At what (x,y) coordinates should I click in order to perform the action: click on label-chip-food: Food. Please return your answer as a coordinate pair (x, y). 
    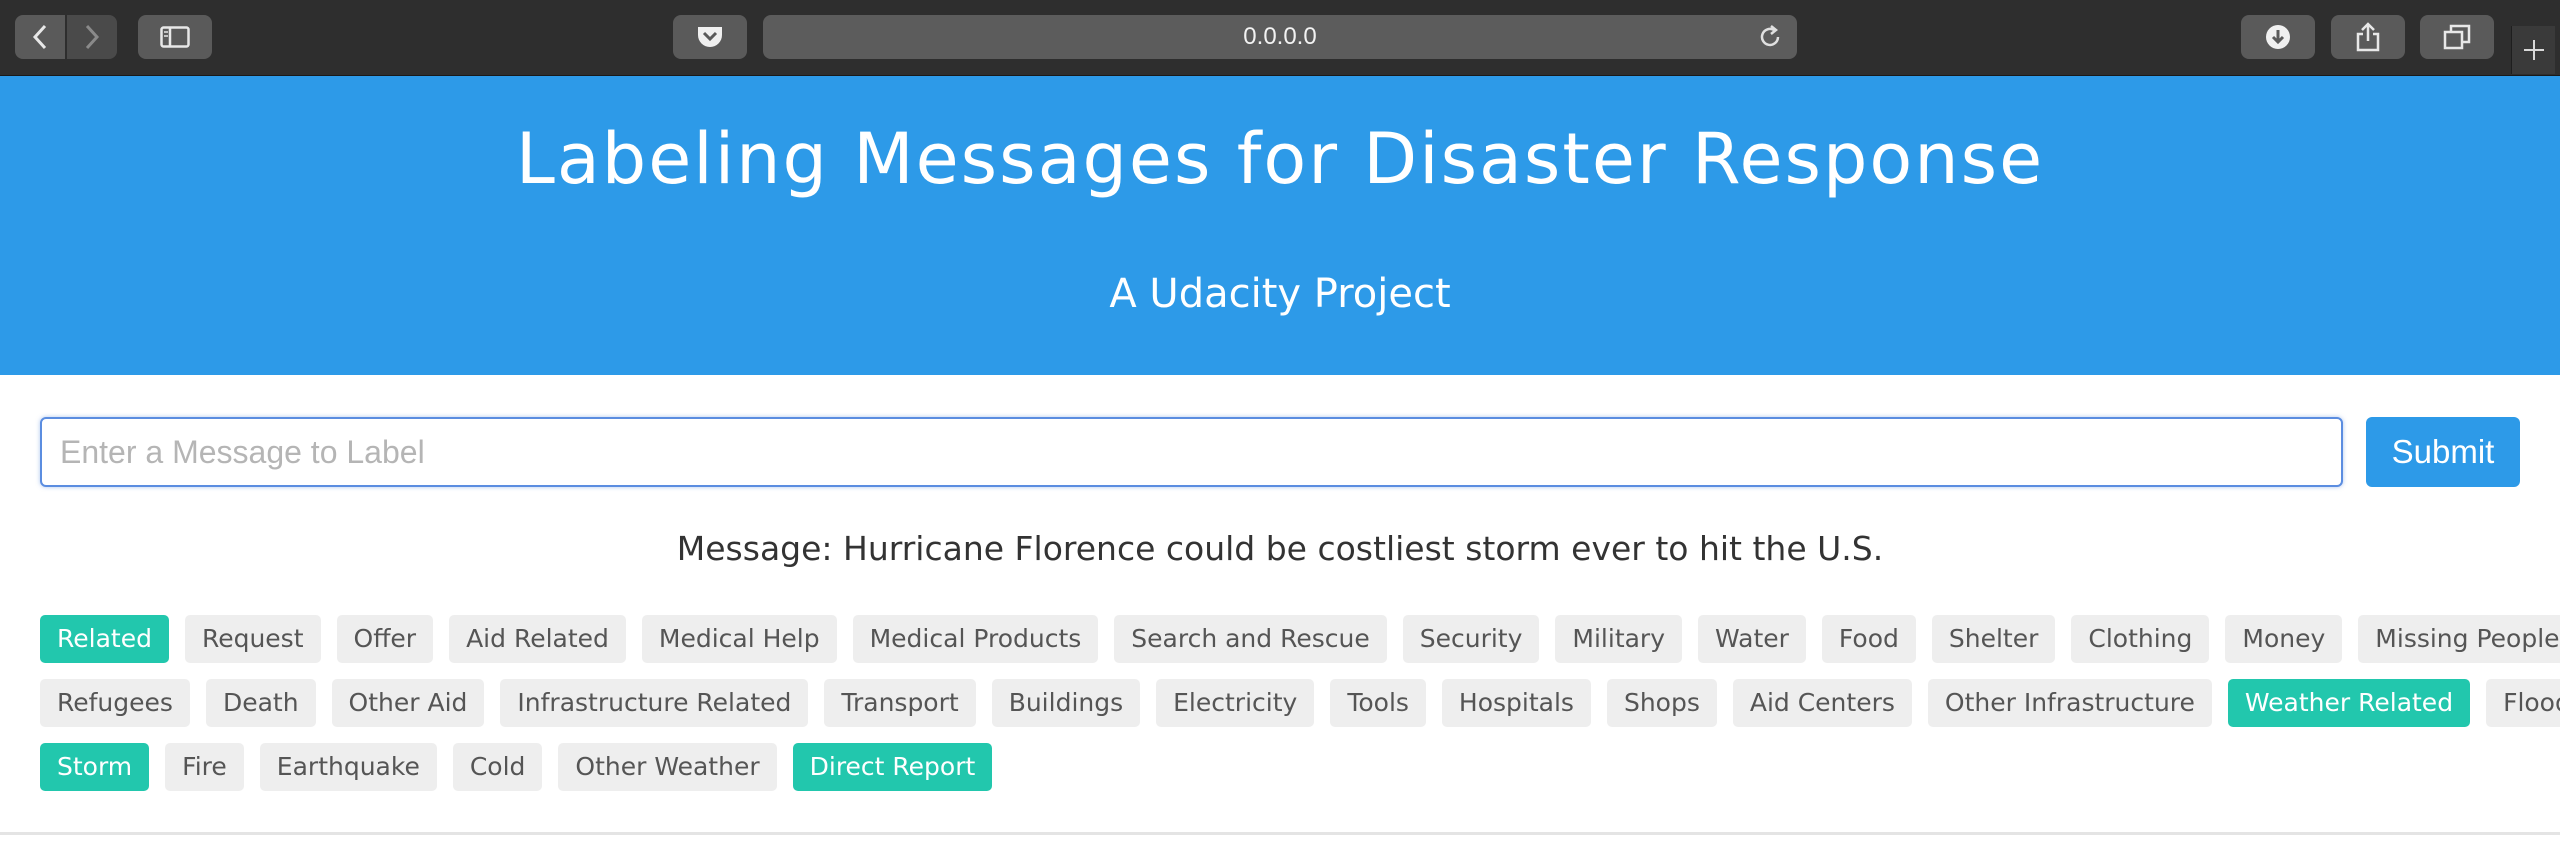
    Looking at the image, I should click on (1868, 639).